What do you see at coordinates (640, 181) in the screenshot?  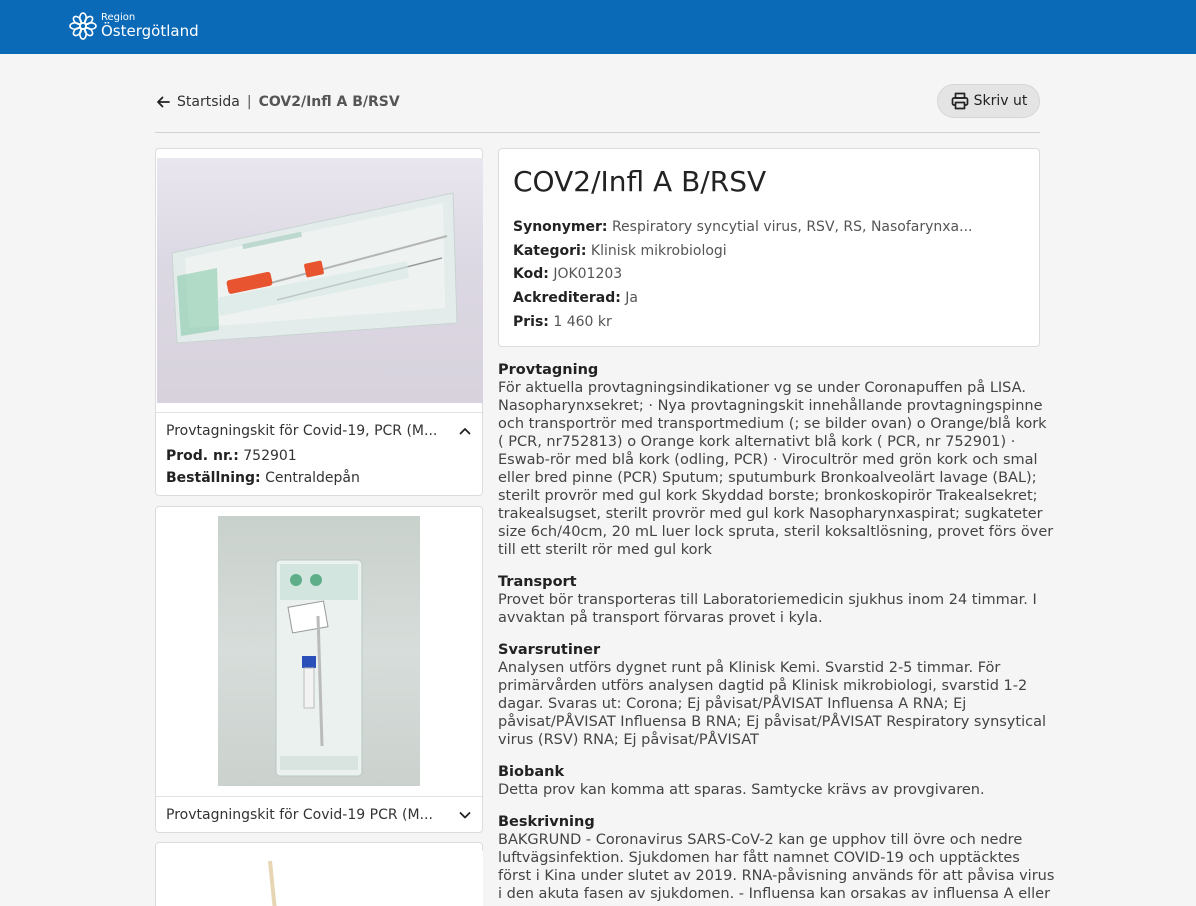 I see `analysis-title: COV2/Infl A B/RSV` at bounding box center [640, 181].